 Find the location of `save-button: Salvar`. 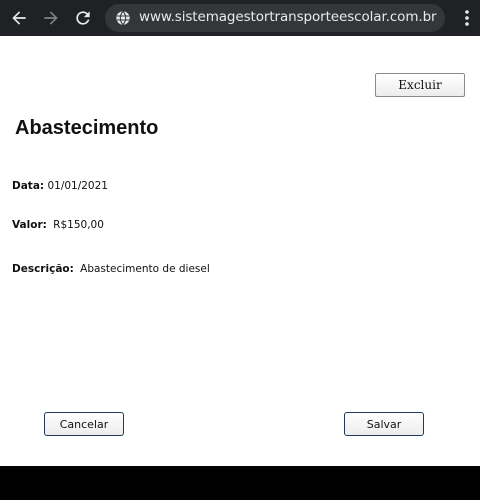

save-button: Salvar is located at coordinates (384, 424).